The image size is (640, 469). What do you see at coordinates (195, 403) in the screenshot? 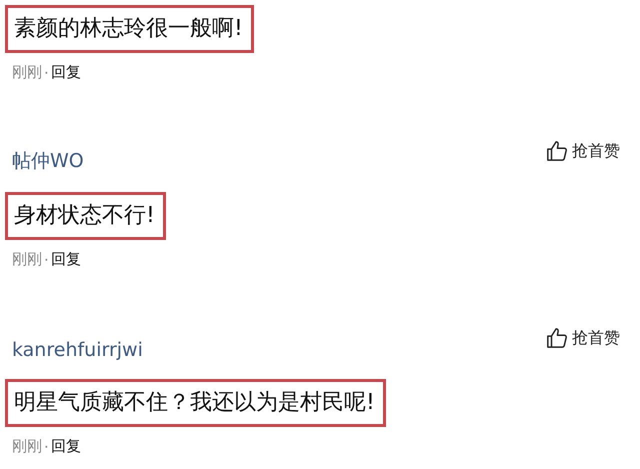
I see `comment-text: 明星气质藏不住？我还以为是村民呢!` at bounding box center [195, 403].